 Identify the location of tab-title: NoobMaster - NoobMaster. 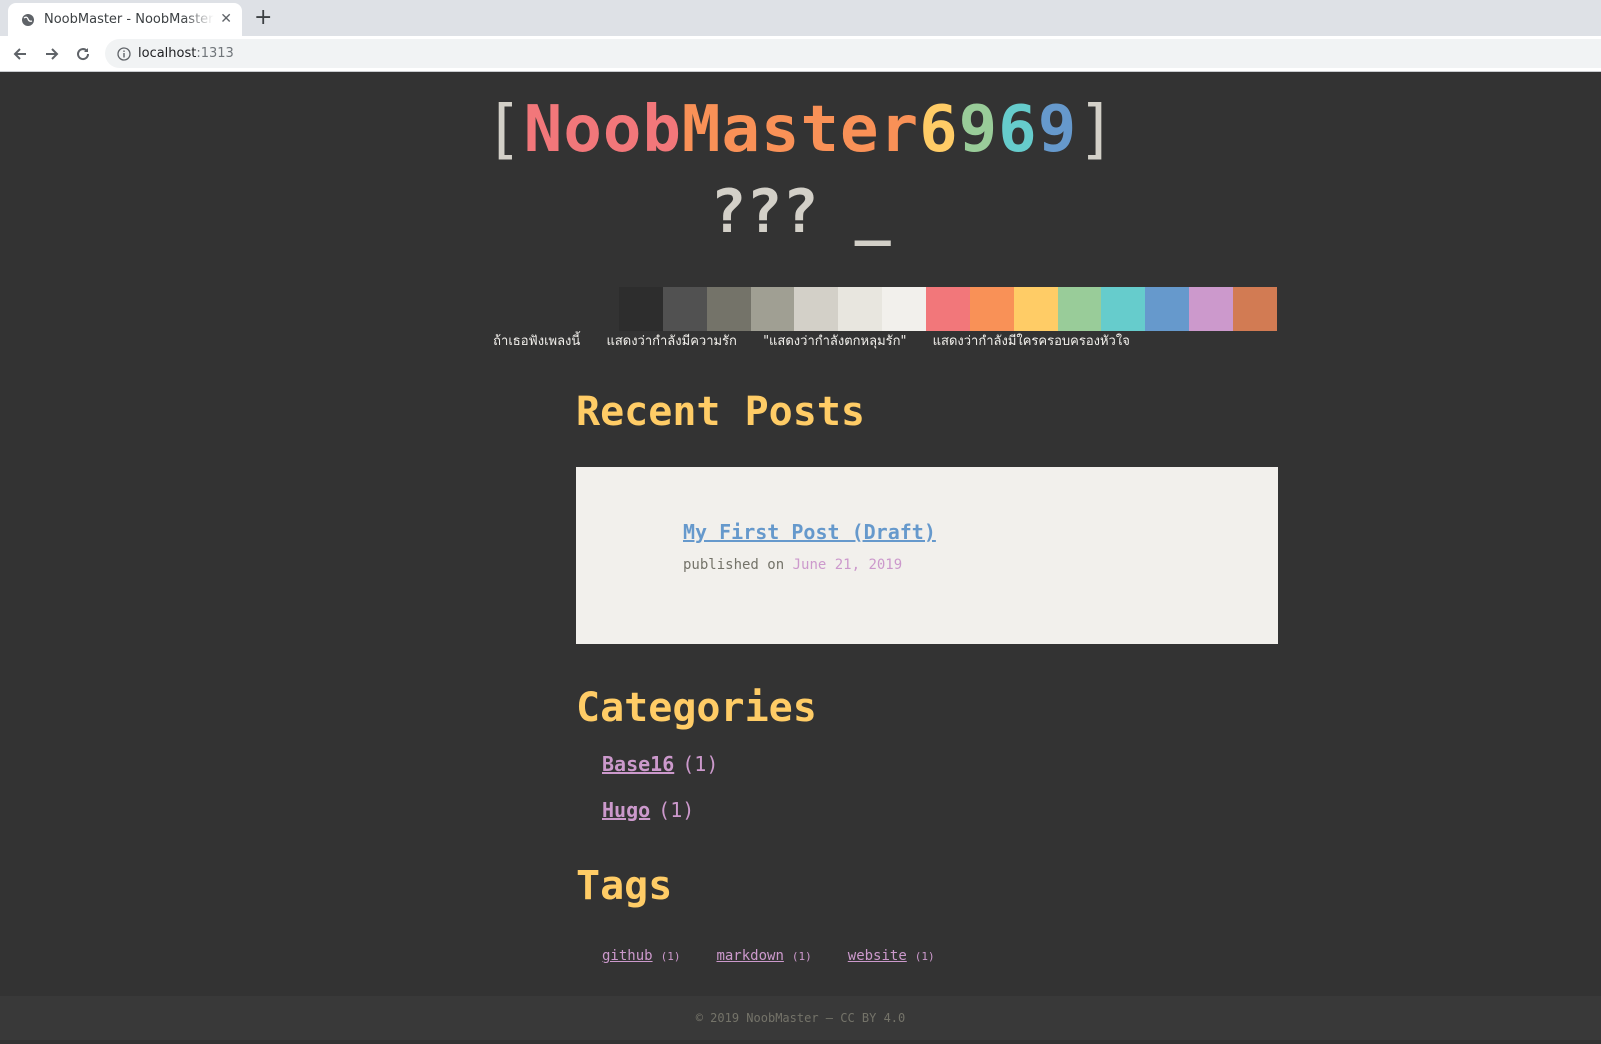
(129, 19).